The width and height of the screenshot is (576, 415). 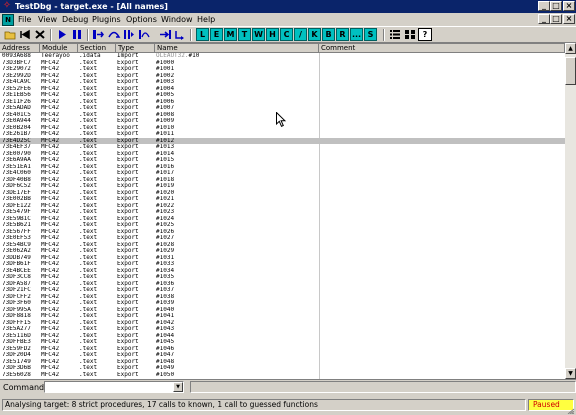 I want to click on chevron-down-icon: ▼, so click(x=178, y=387).